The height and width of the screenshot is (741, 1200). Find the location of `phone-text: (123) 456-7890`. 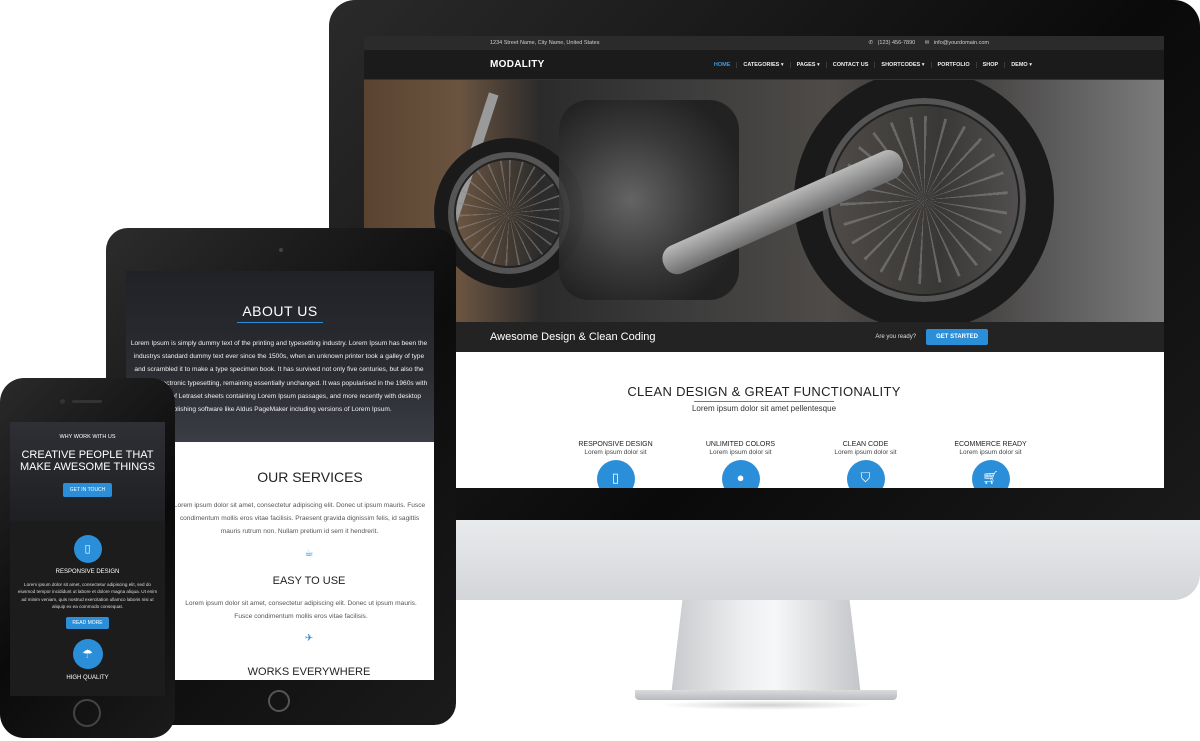

phone-text: (123) 456-7890 is located at coordinates (897, 43).